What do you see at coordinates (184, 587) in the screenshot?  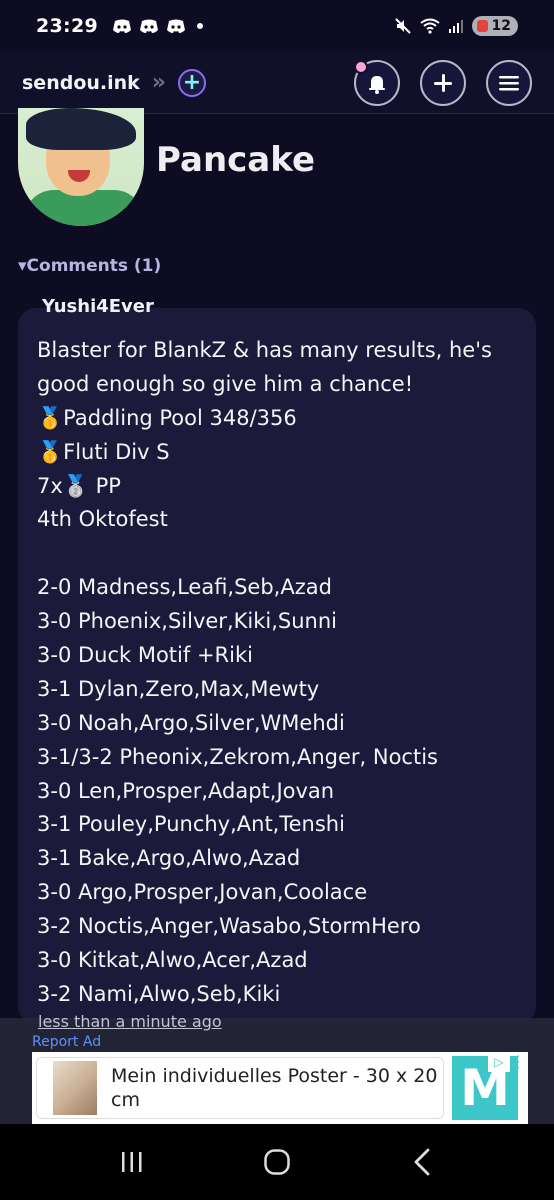 I see `comment-line: 2-0 Madness,Leafi,Seb,Azad` at bounding box center [184, 587].